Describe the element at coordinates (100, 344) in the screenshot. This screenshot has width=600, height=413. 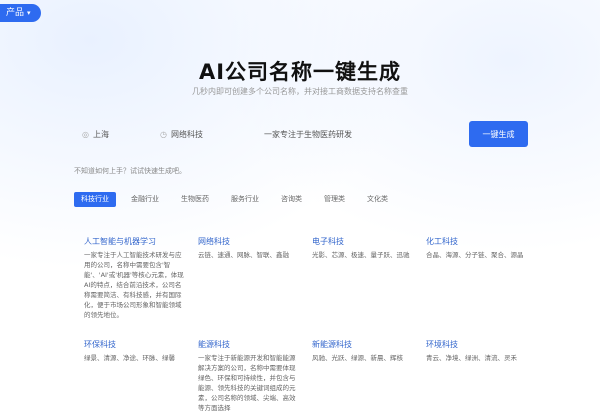
I see `card-title: 环保科技` at that location.